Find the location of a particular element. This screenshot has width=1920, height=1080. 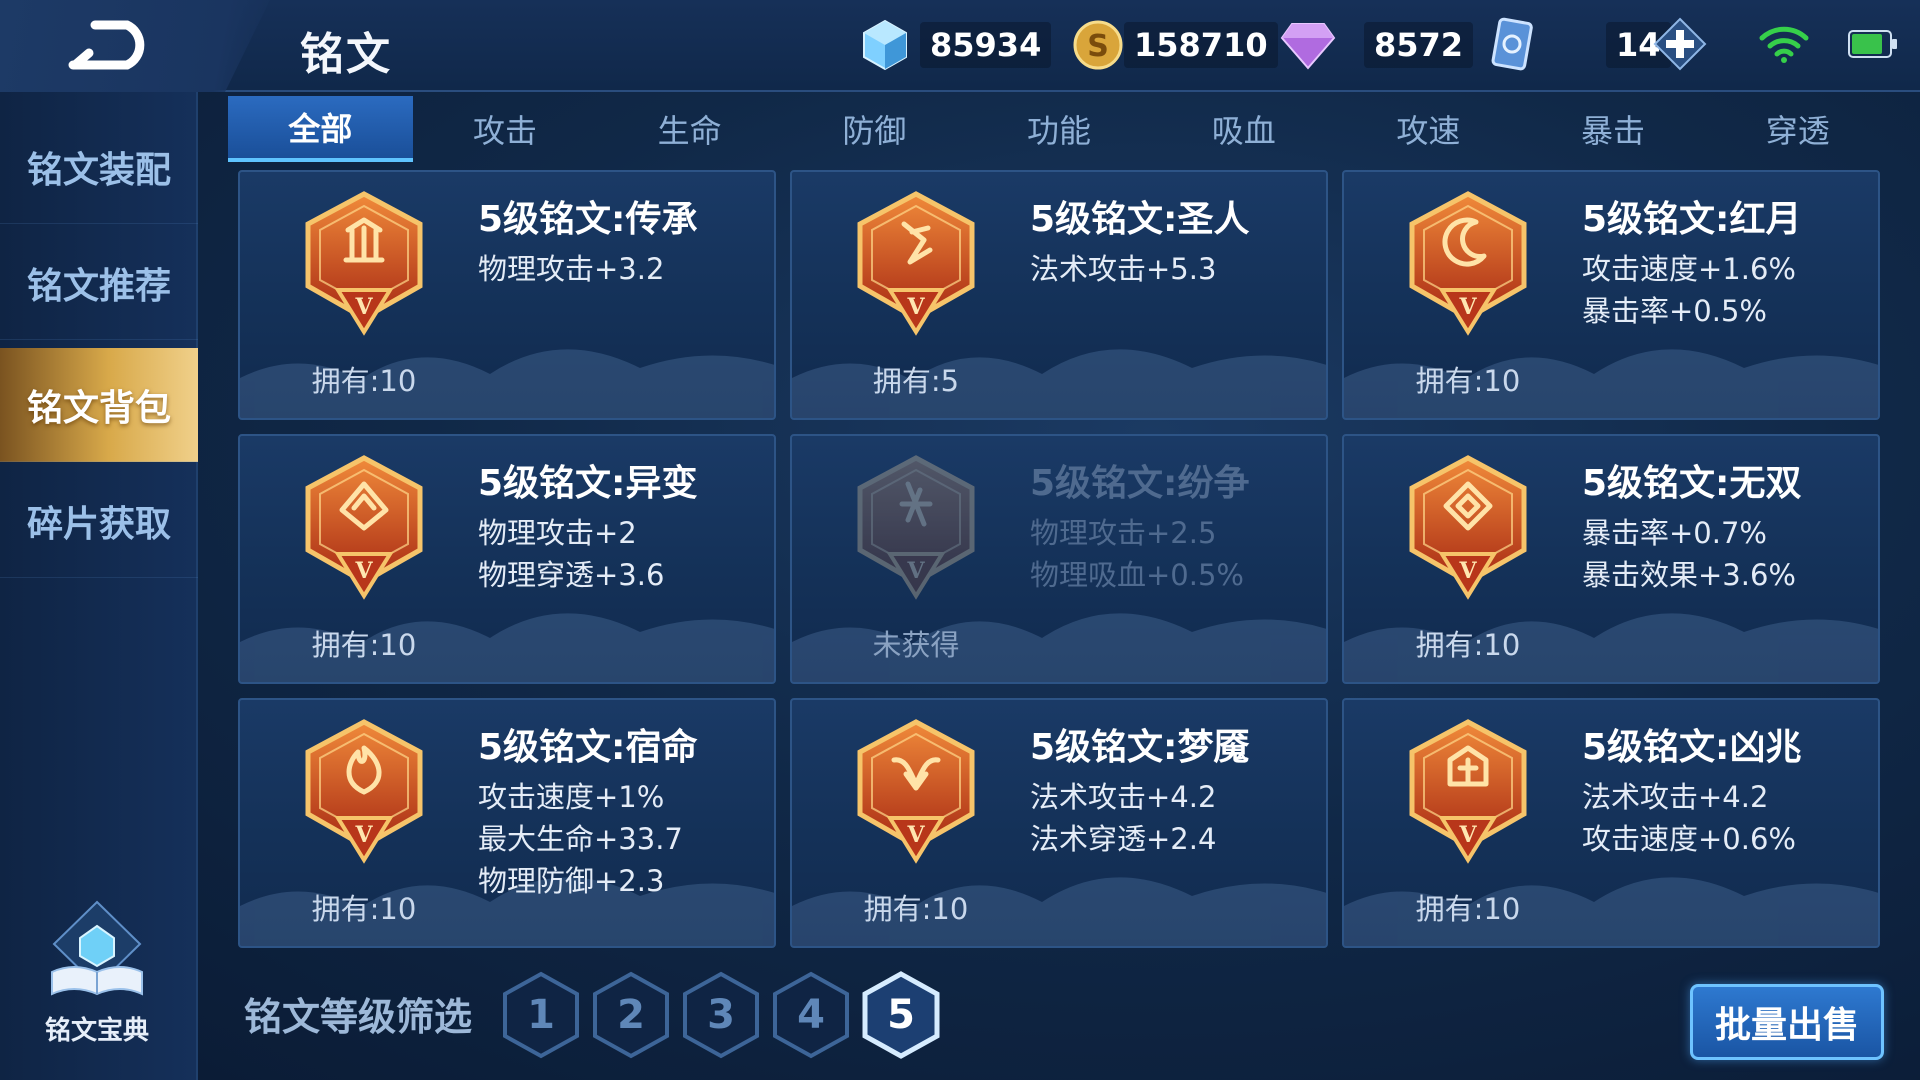

plus-icon is located at coordinates (1680, 44).